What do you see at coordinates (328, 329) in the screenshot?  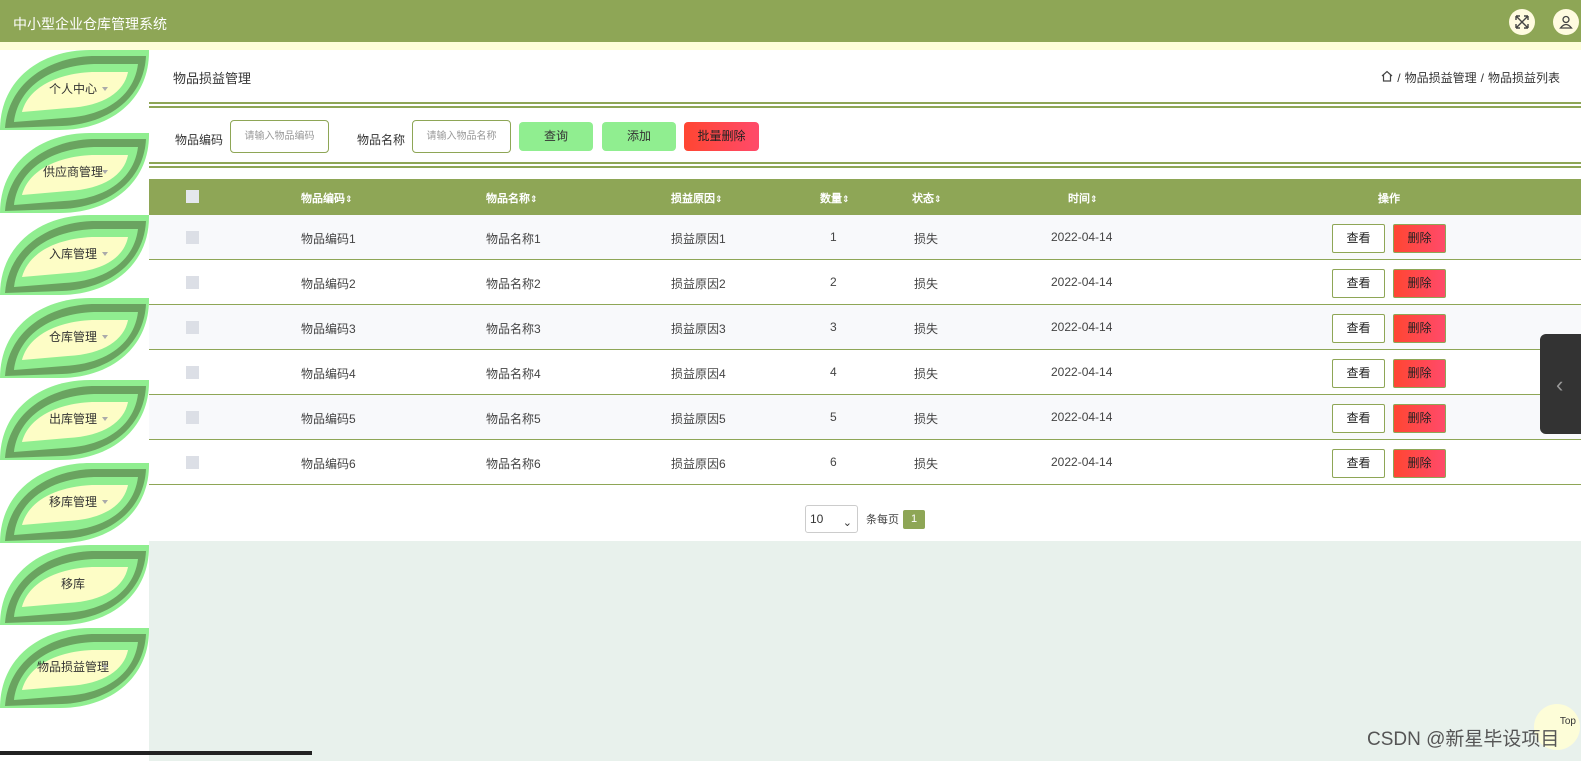 I see `cell-code: 物品编码3` at bounding box center [328, 329].